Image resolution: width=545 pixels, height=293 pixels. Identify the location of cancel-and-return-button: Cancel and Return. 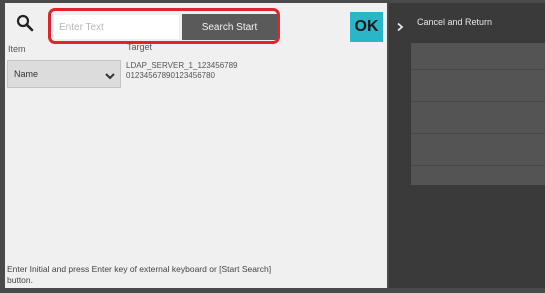
(467, 23).